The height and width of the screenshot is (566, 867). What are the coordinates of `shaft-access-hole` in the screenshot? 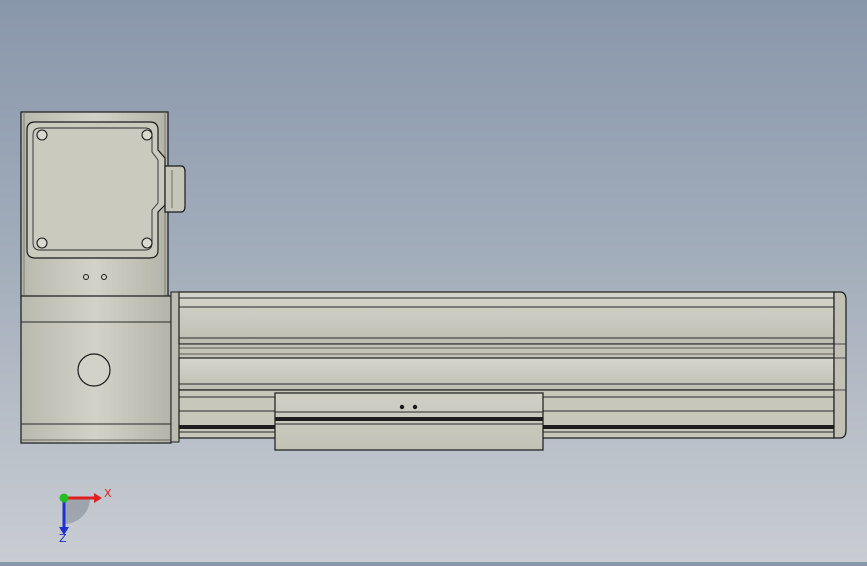 It's located at (94, 370).